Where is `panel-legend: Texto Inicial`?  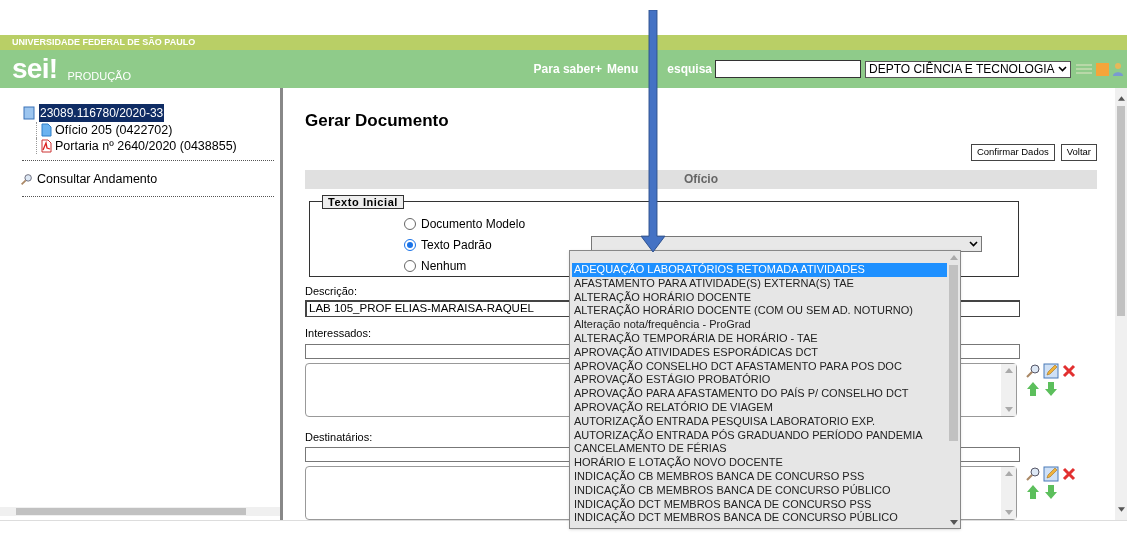 panel-legend: Texto Inicial is located at coordinates (363, 202).